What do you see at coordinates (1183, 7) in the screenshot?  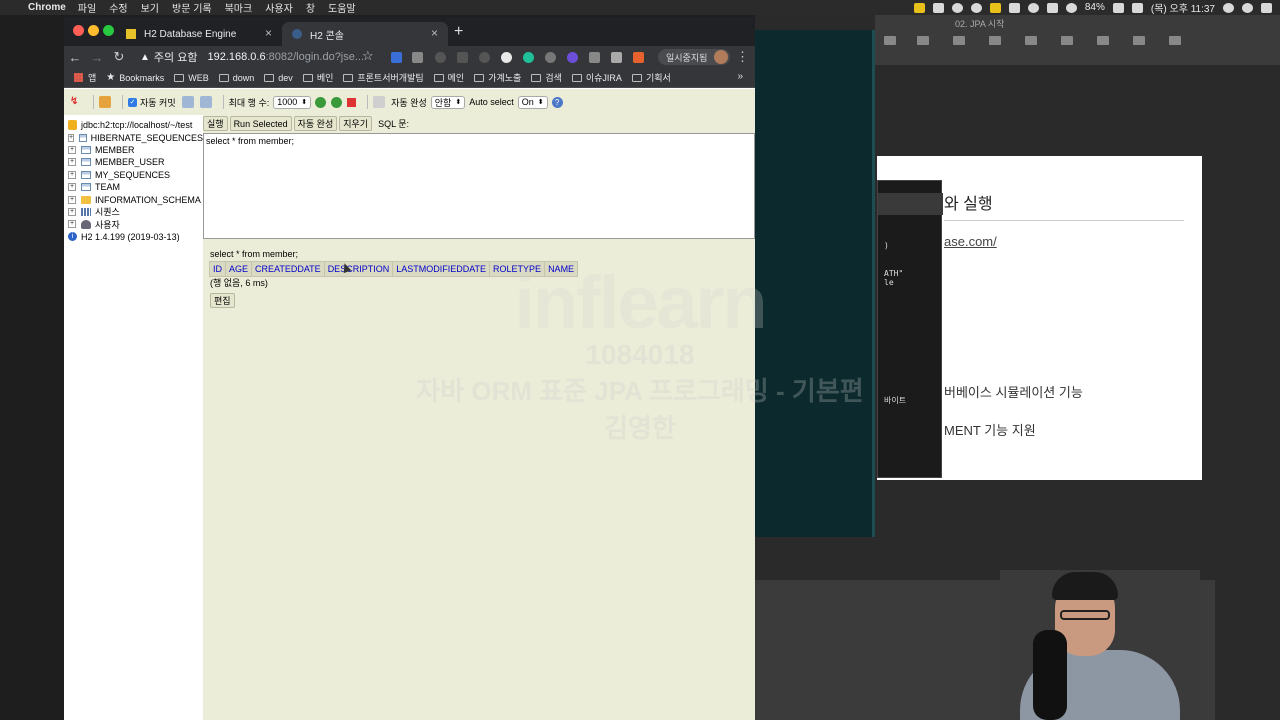 I see `clock: (목) 오후 11:37` at bounding box center [1183, 7].